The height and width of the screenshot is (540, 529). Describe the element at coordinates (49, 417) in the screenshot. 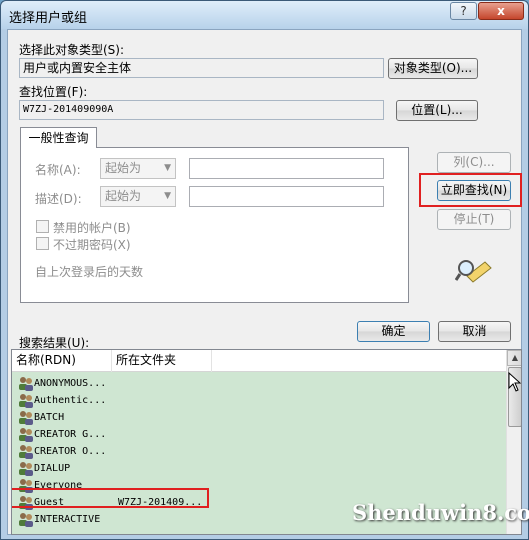

I see `row-name: BATCH` at that location.